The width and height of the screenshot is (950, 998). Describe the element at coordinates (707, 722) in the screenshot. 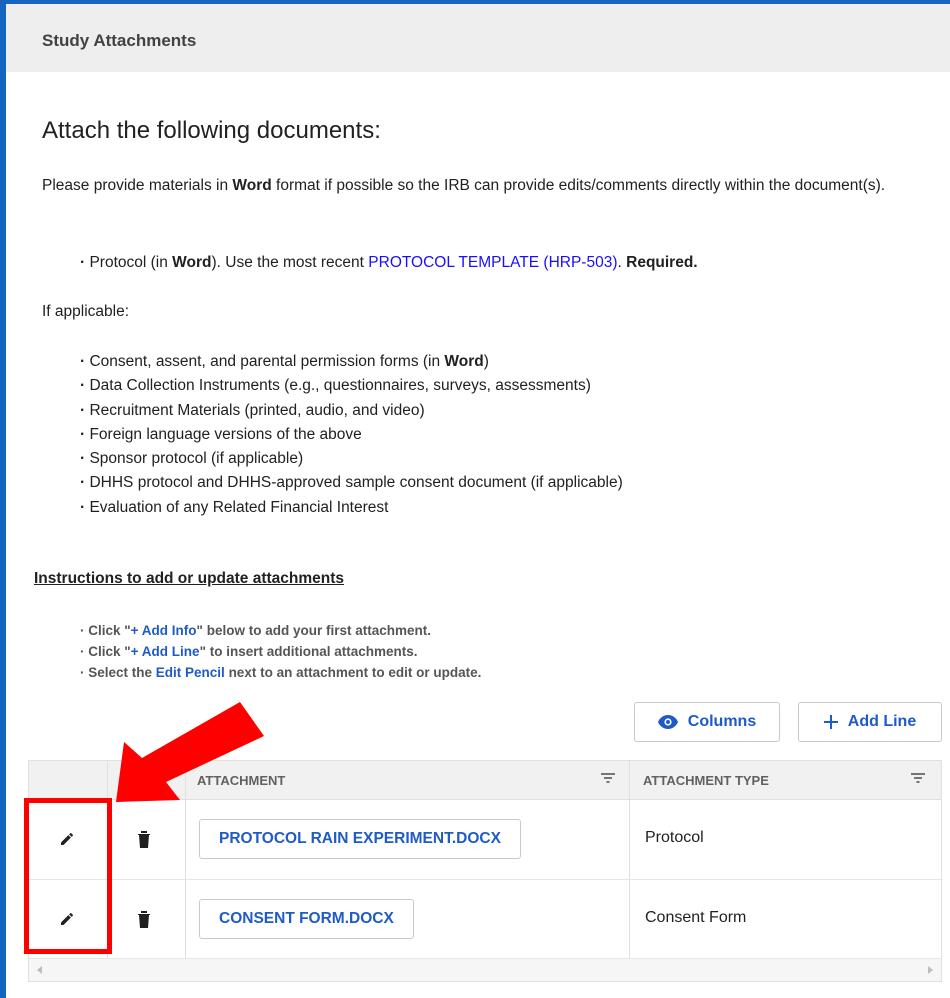

I see `columns-button: Columns` at that location.